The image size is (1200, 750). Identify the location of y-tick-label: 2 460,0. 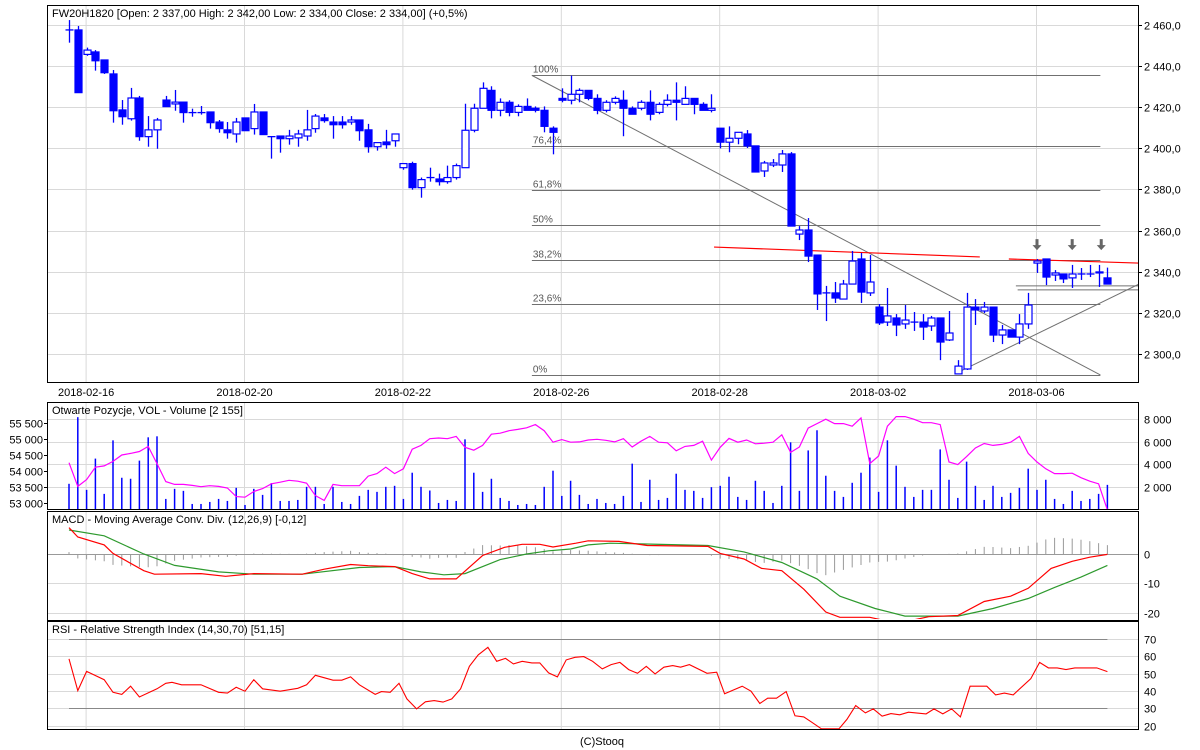
(1162, 27).